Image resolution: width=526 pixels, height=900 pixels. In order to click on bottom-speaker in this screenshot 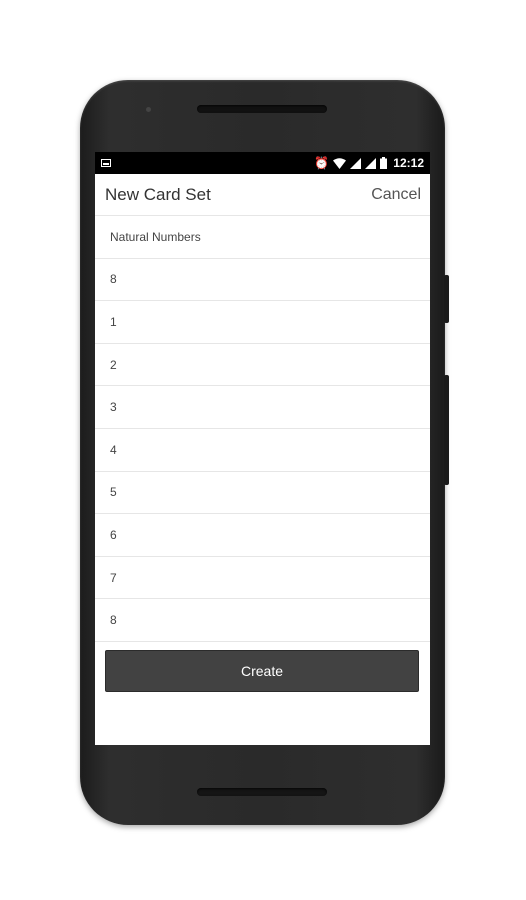, I will do `click(262, 792)`.